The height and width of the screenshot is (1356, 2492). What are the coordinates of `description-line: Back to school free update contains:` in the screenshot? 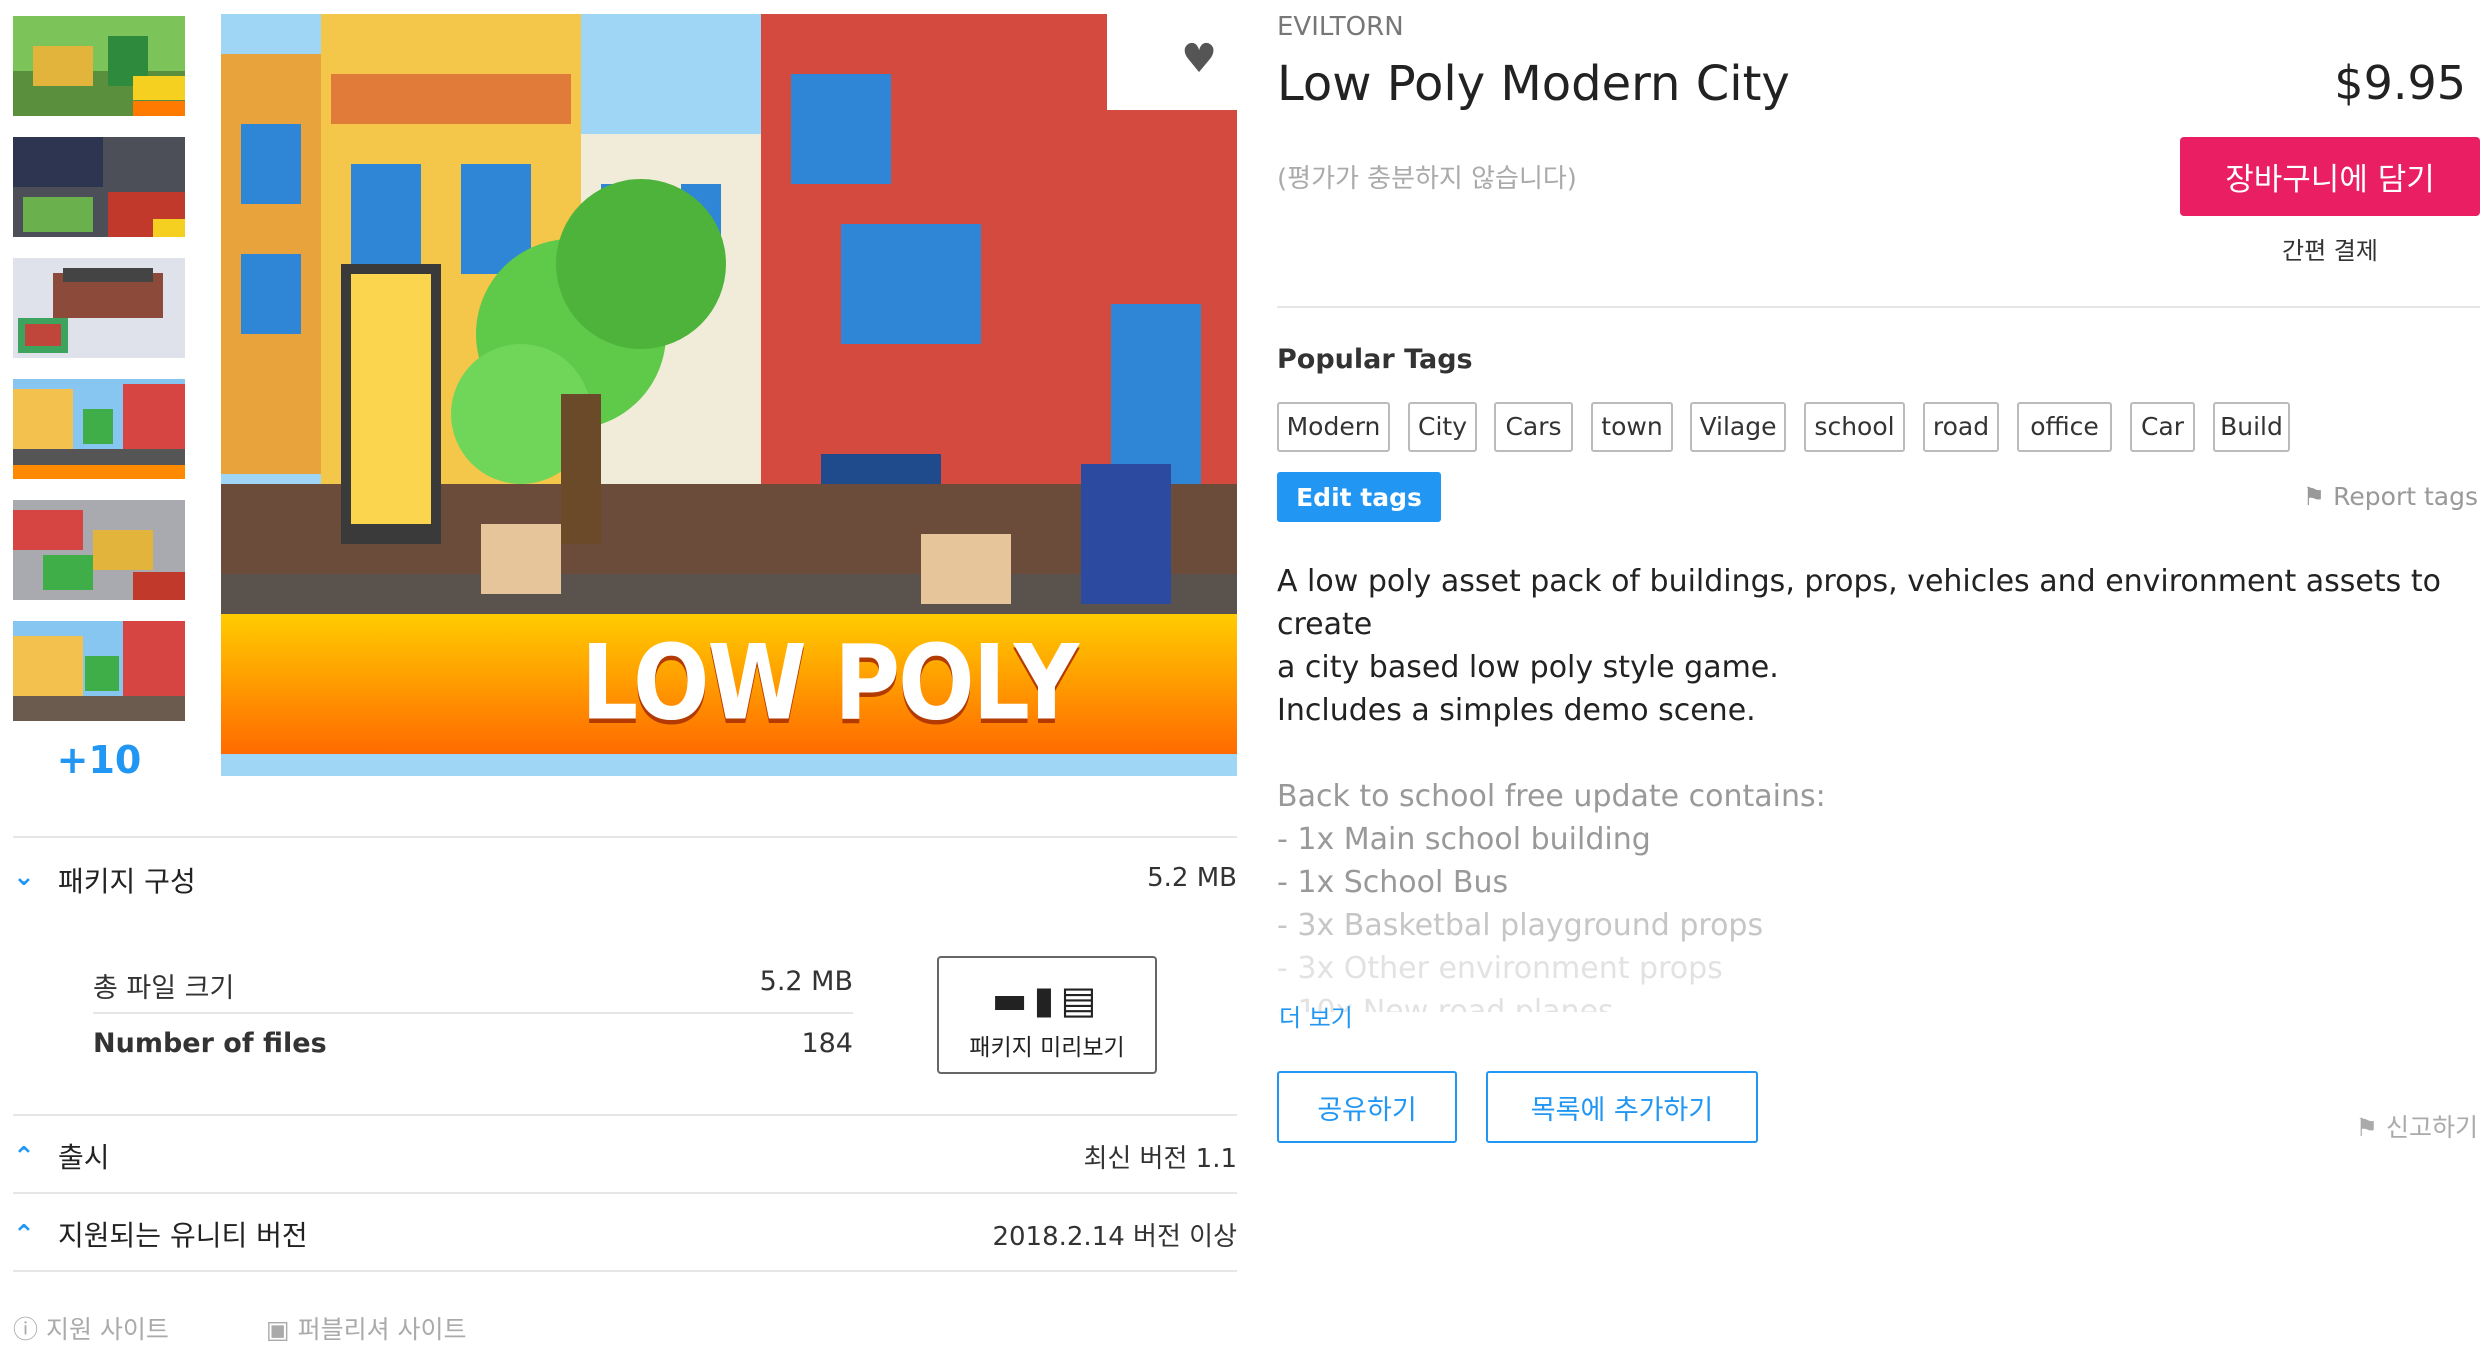 It's located at (1551, 796).